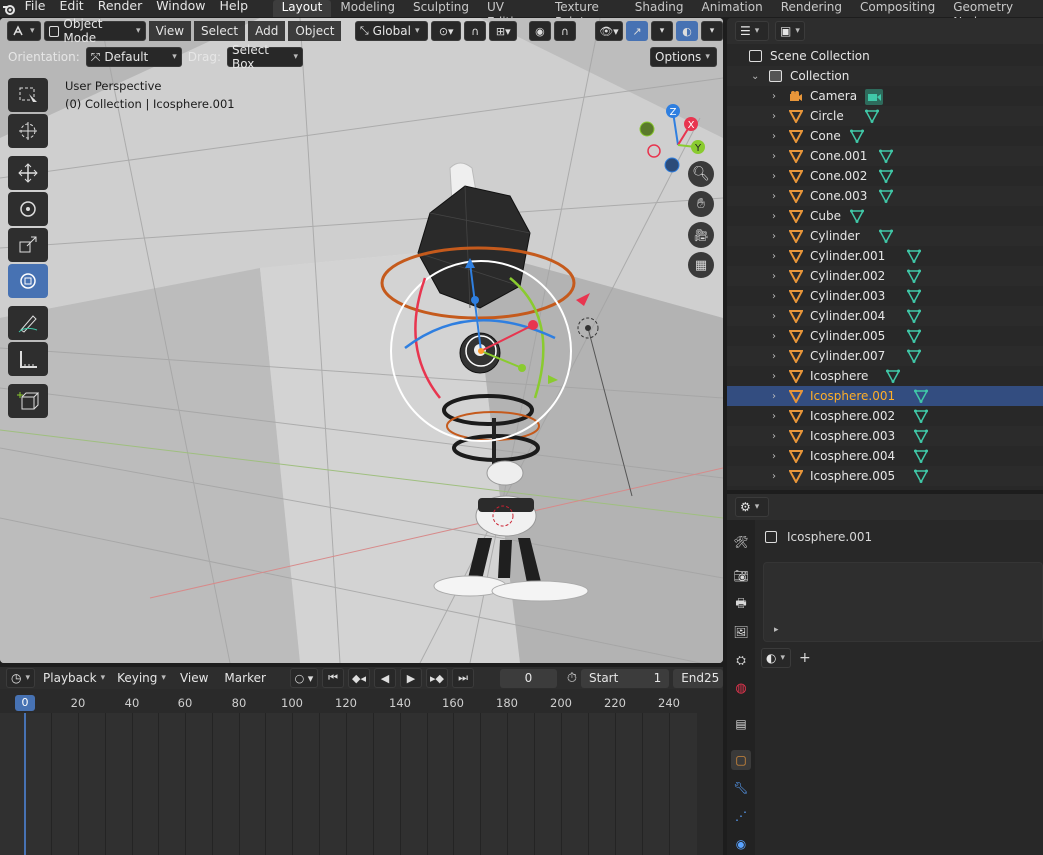  What do you see at coordinates (28, 359) in the screenshot?
I see `measure-tool` at bounding box center [28, 359].